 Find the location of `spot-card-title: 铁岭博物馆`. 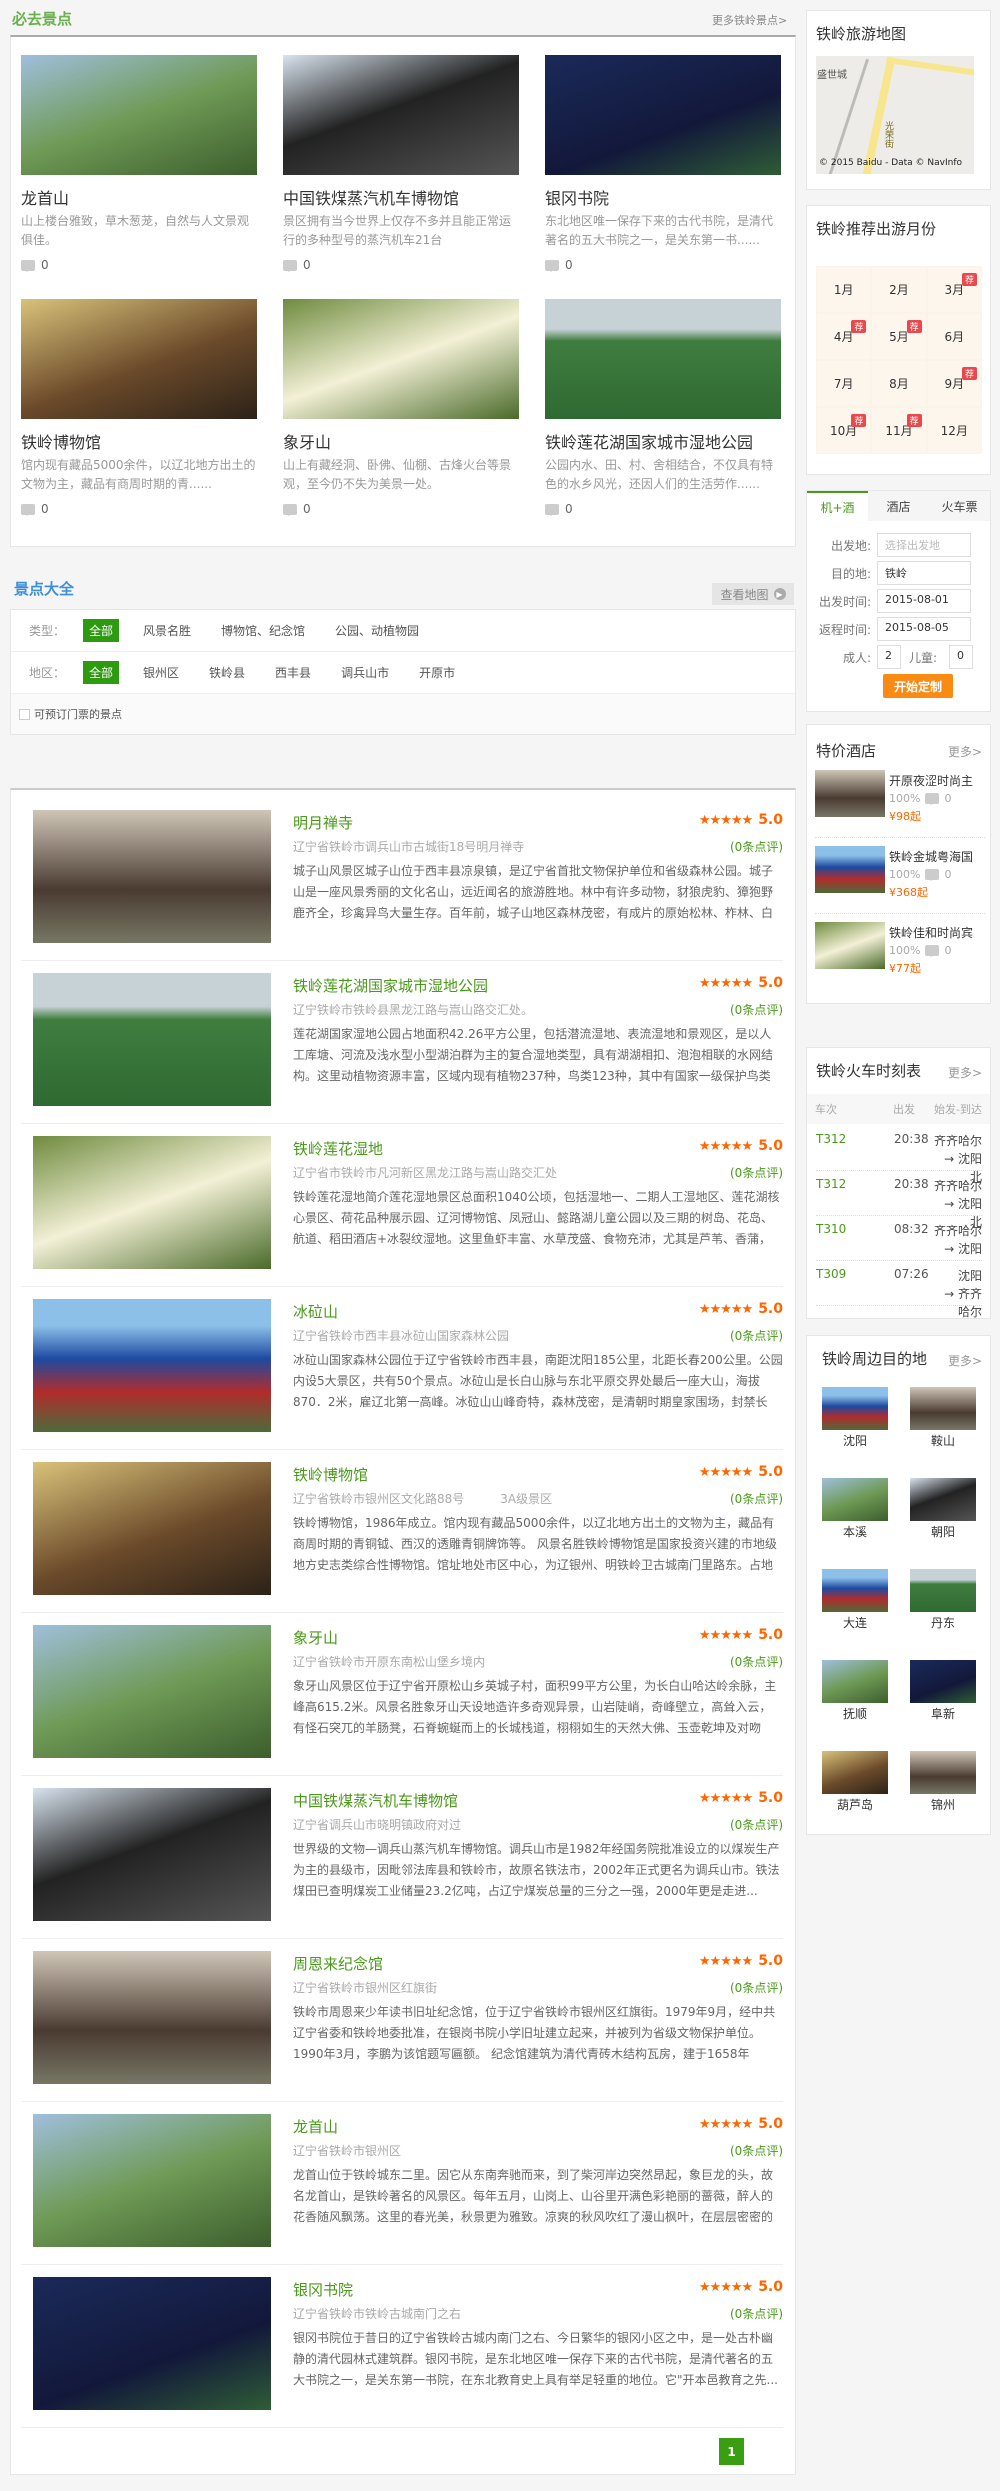

spot-card-title: 铁岭博物馆 is located at coordinates (139, 441).